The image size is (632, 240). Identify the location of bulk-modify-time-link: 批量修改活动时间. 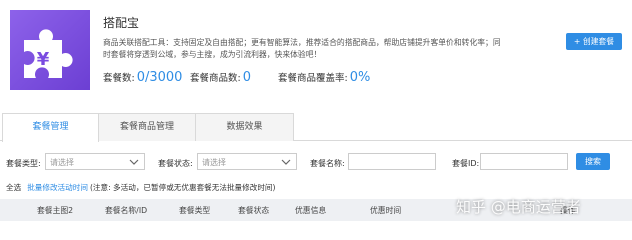
(57, 187).